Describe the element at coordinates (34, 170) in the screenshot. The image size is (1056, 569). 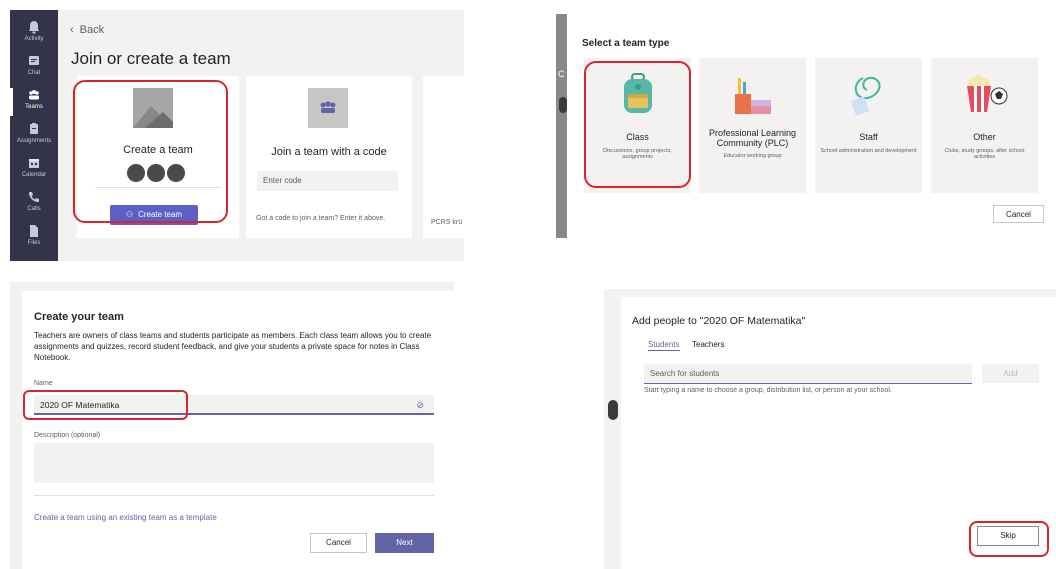
I see `rail-item-calendar: Calendar` at that location.